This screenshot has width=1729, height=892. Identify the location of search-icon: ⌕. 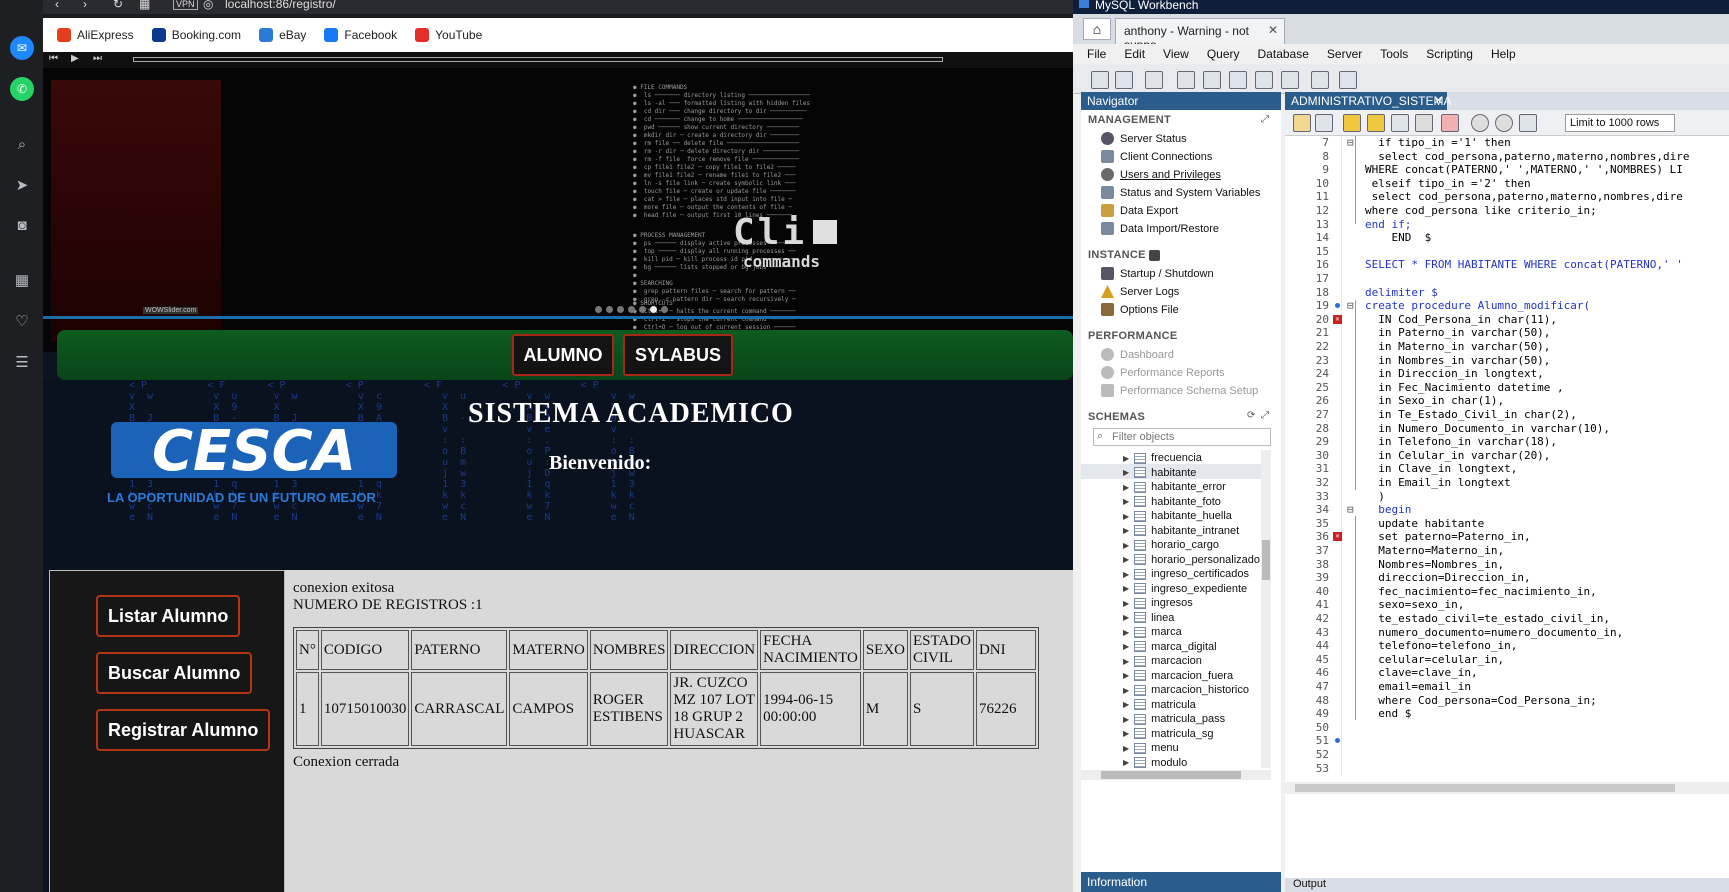
(22, 144).